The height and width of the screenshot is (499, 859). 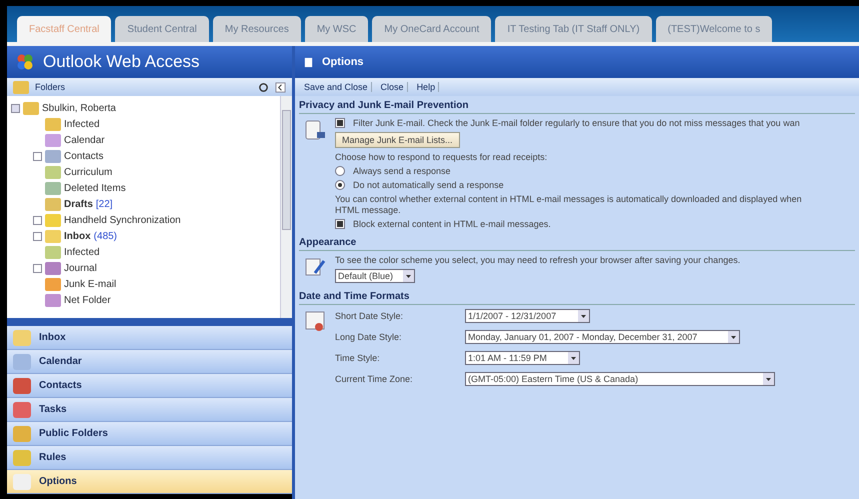 I want to click on checkbox-label: Block external content in HTML e-mail messages., so click(x=452, y=224).